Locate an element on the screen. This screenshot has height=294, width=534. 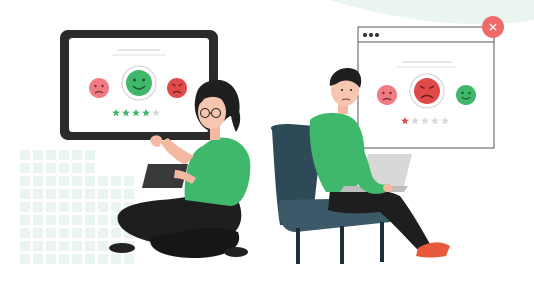
browser-feedback-card is located at coordinates (426, 87).